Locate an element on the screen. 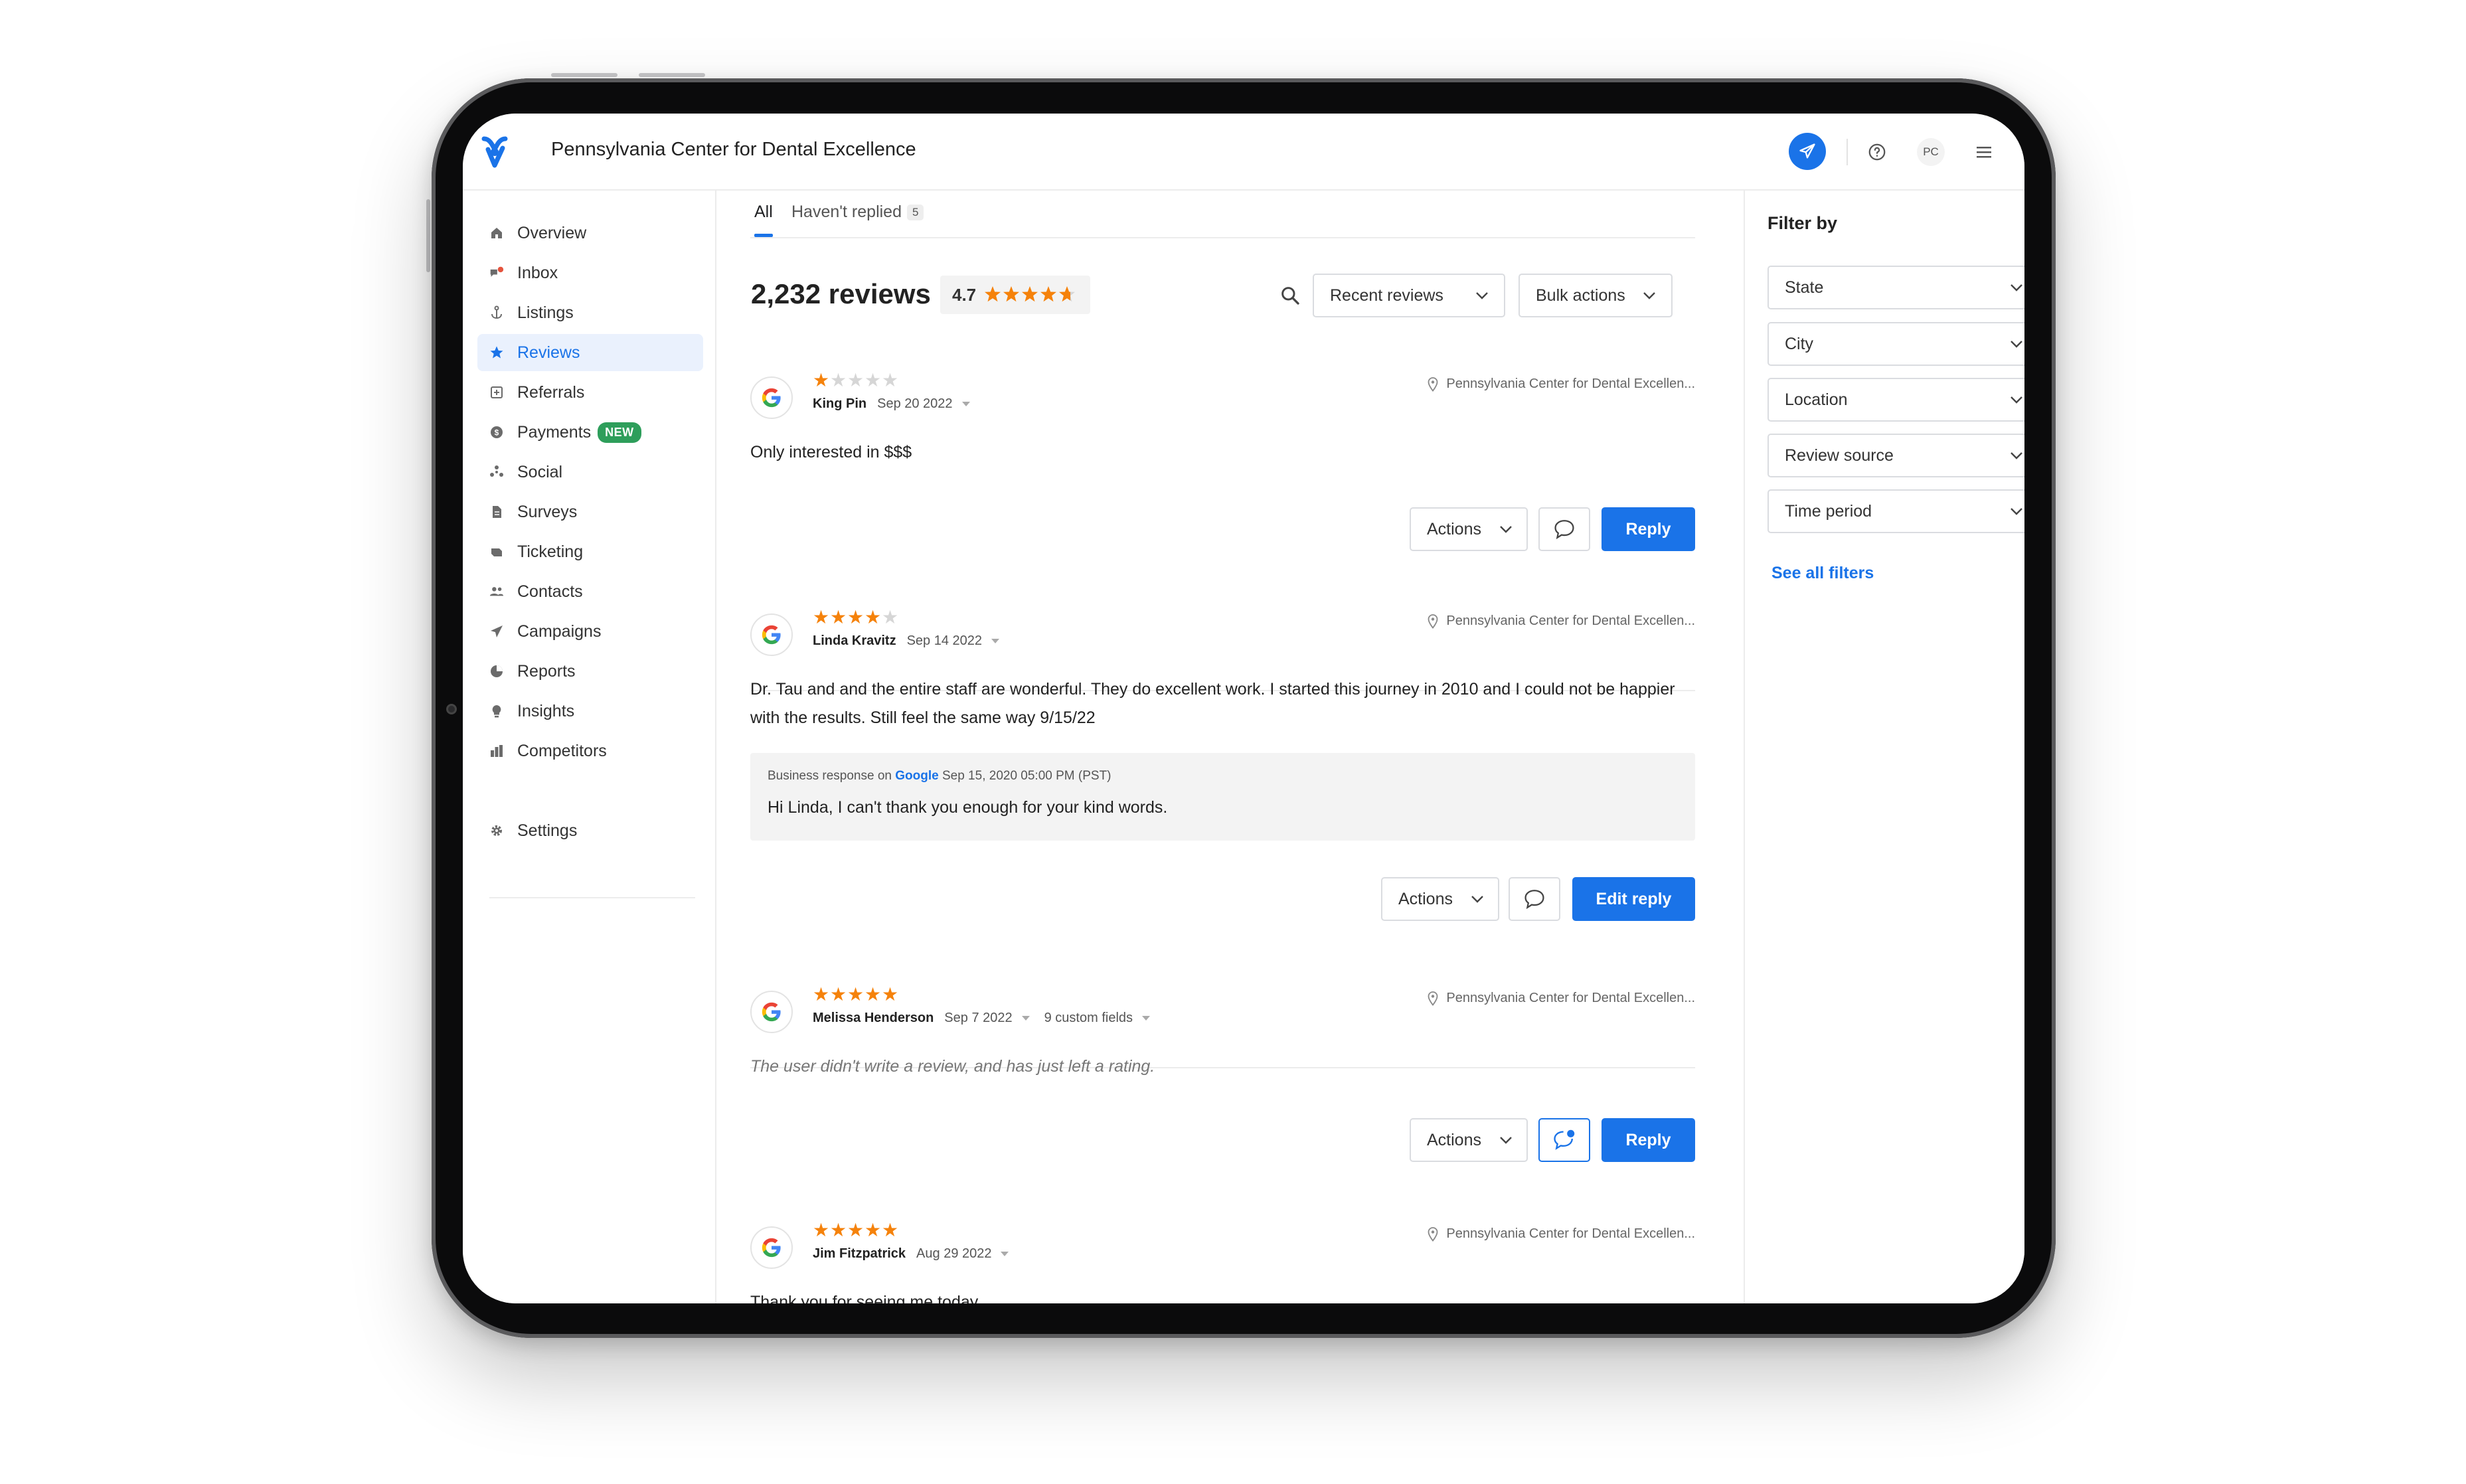 This screenshot has height=1484, width=2466. review-date: Sep 20 2022 is located at coordinates (915, 403).